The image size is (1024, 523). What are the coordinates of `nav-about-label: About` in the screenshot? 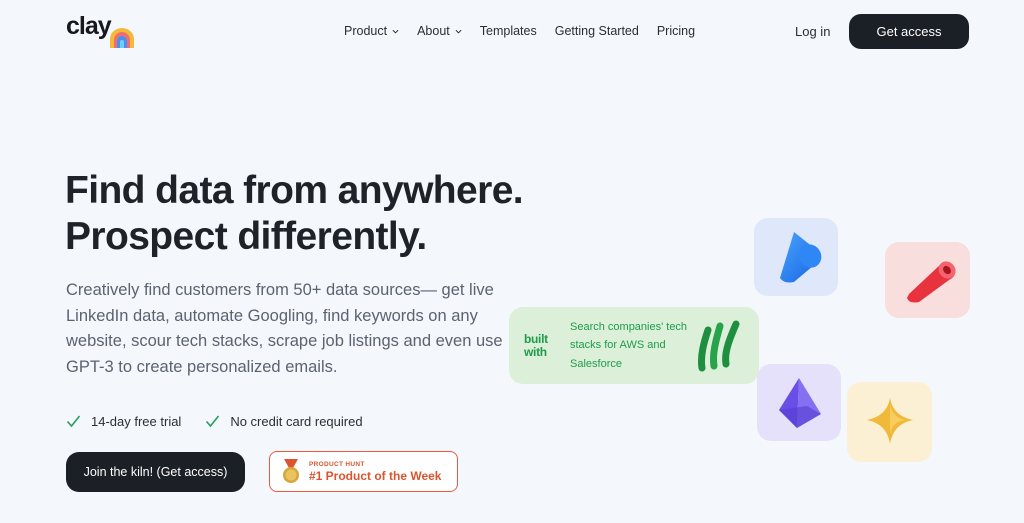 It's located at (433, 31).